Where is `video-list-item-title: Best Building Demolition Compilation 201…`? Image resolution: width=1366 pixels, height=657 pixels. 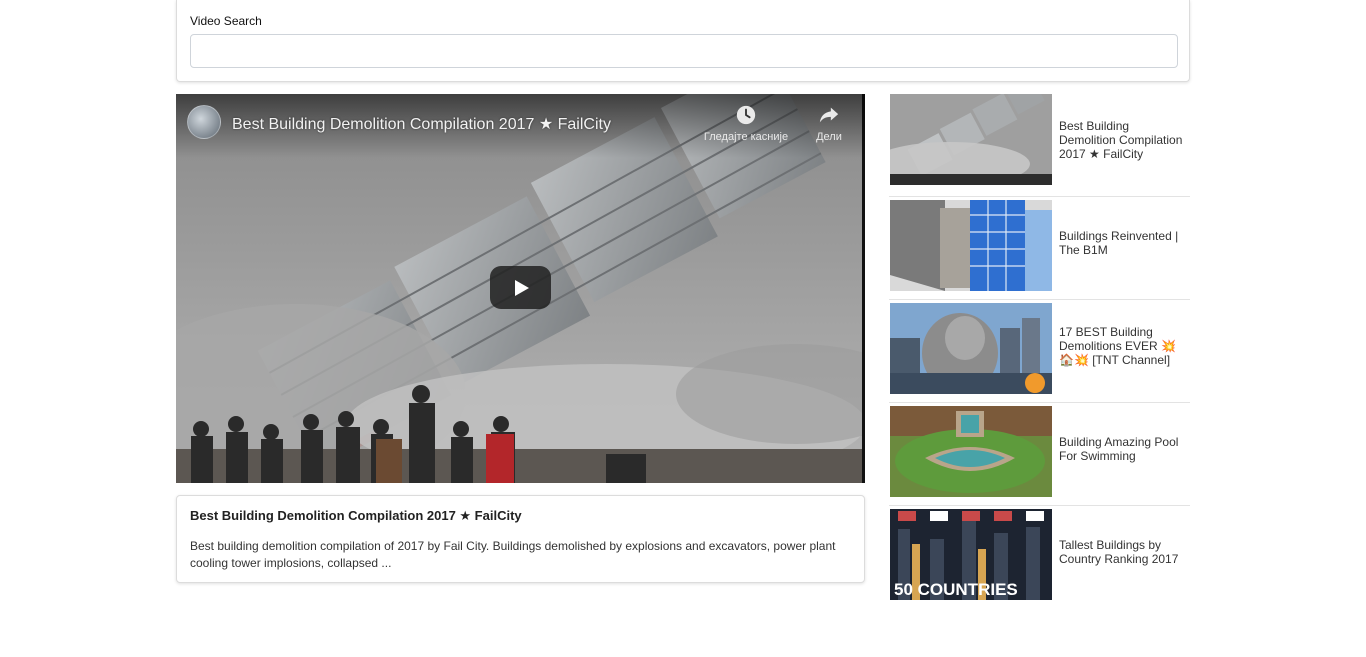 video-list-item-title: Best Building Demolition Compilation 201… is located at coordinates (1124, 140).